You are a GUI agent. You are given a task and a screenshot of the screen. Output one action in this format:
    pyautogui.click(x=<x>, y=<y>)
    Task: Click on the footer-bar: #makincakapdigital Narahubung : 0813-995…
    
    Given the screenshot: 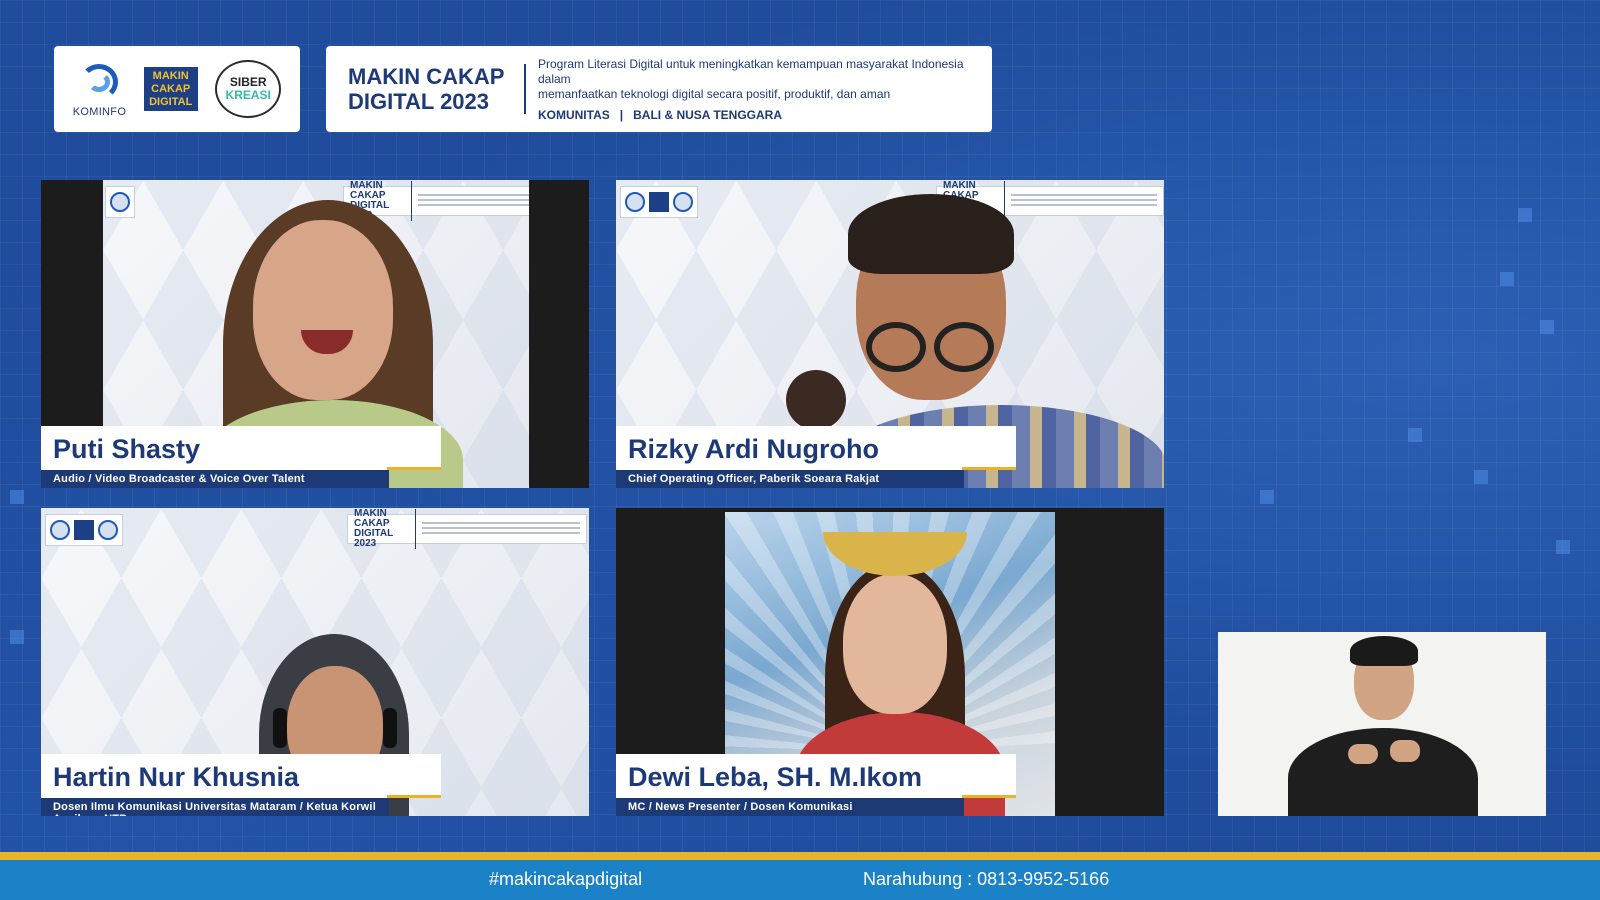 What is the action you would take?
    pyautogui.click(x=800, y=880)
    